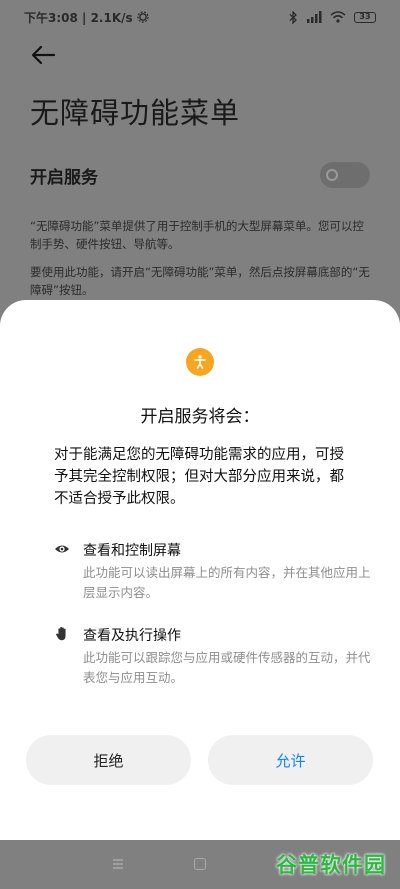  Describe the element at coordinates (43, 55) in the screenshot. I see `back-arrow-icon` at that location.